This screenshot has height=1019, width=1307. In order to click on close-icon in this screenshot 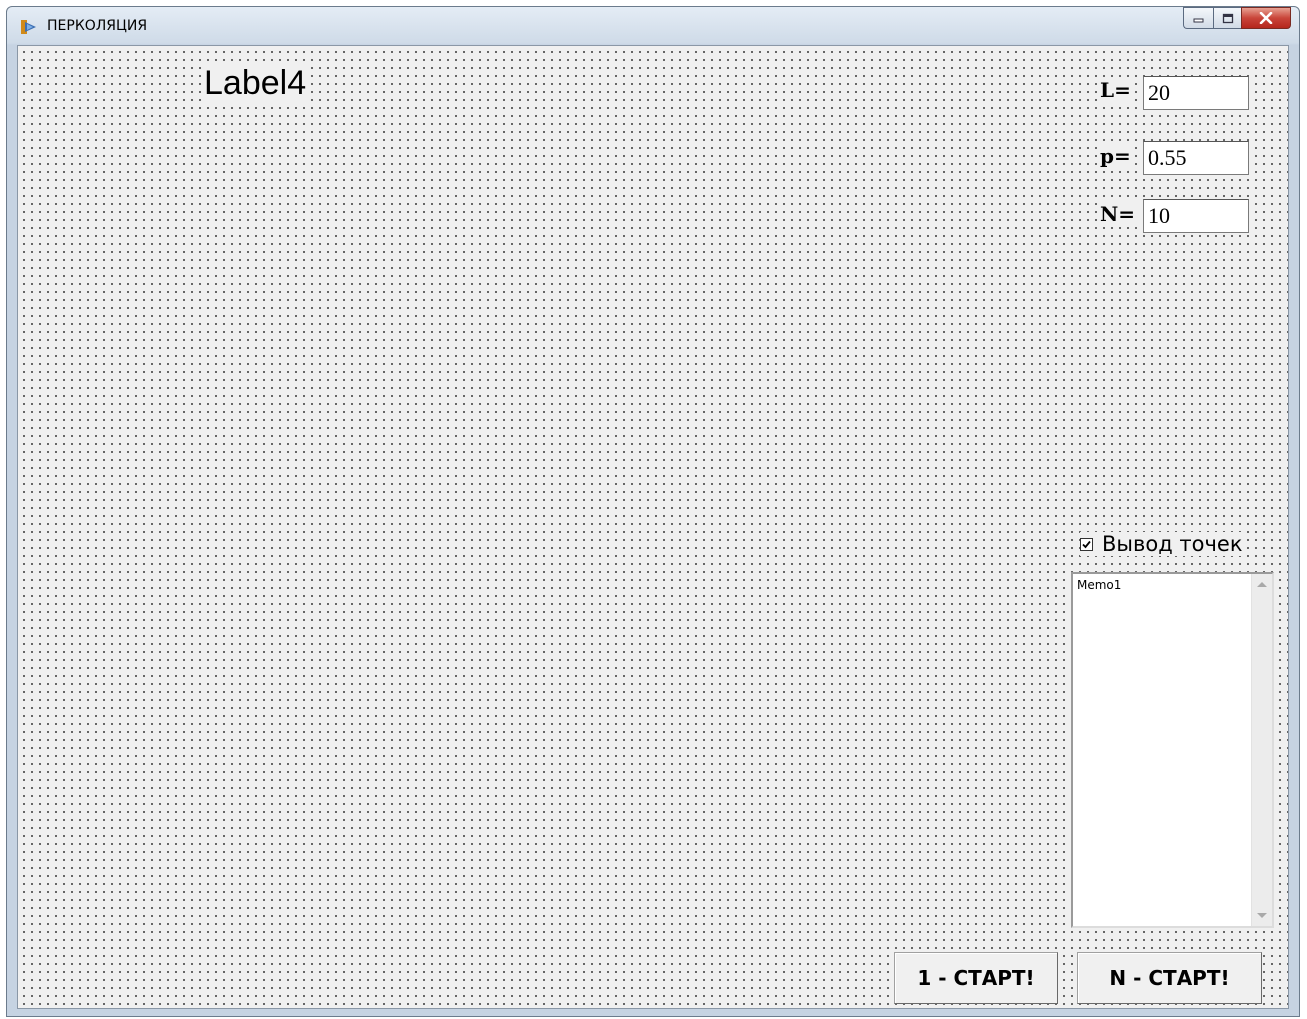, I will do `click(1266, 18)`.